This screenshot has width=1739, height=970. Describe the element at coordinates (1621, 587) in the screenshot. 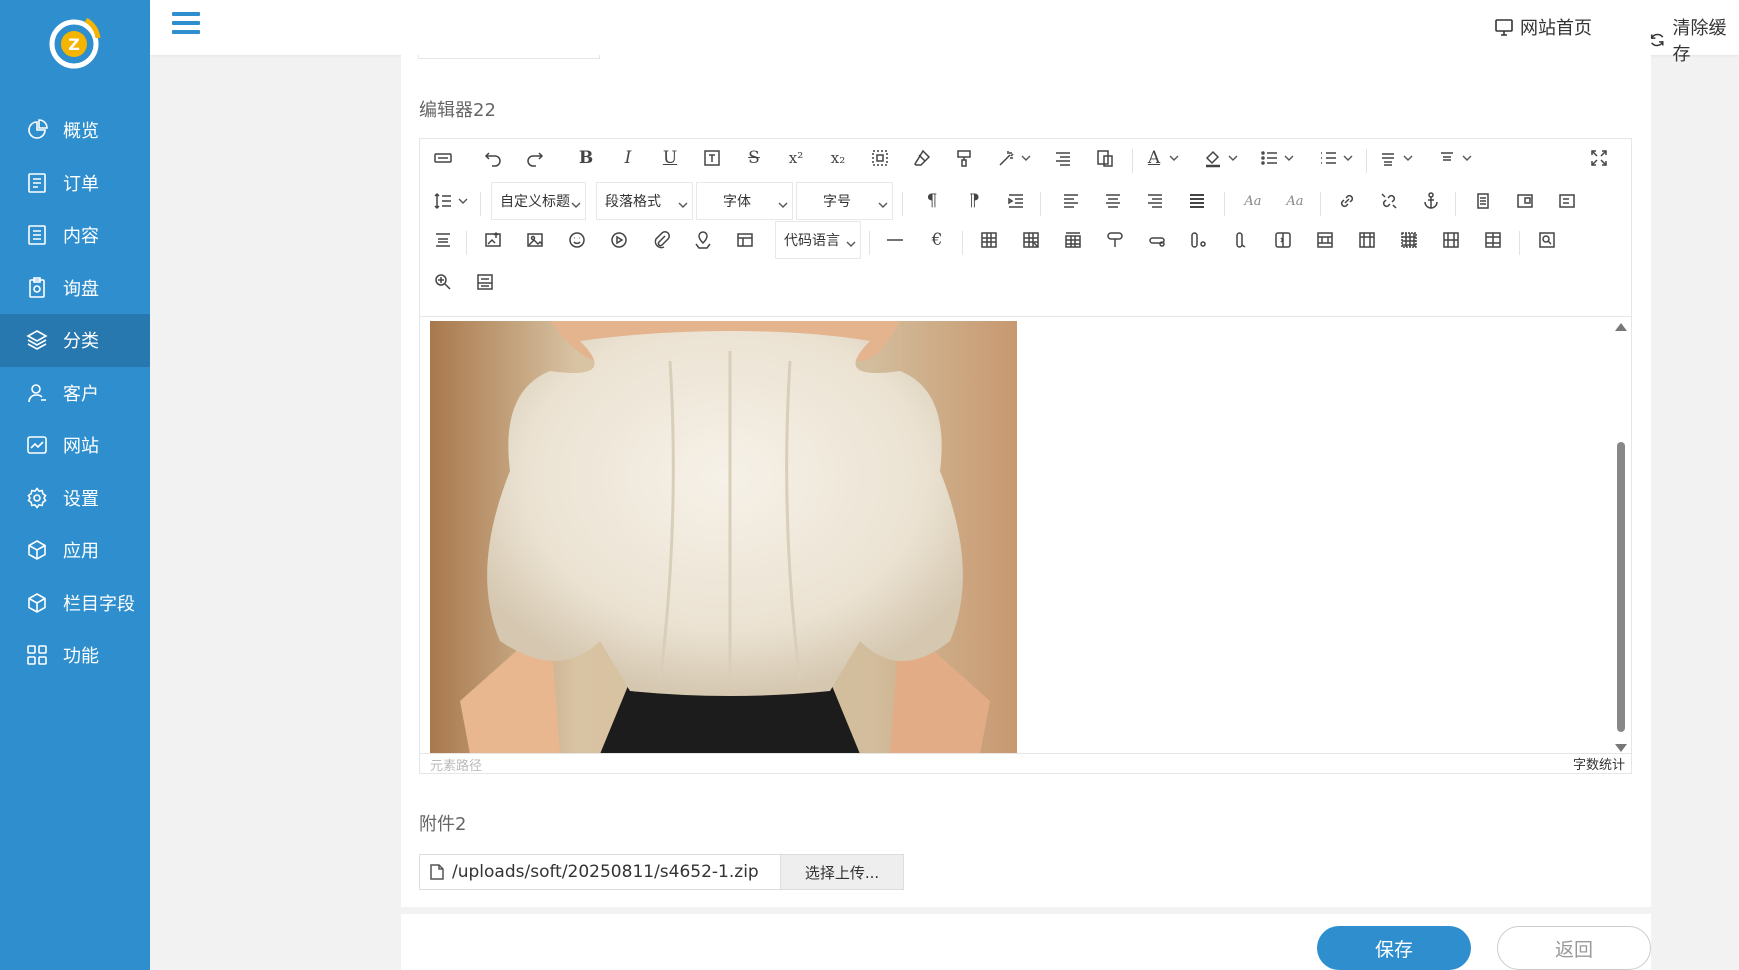

I see `scroll-thumb` at that location.